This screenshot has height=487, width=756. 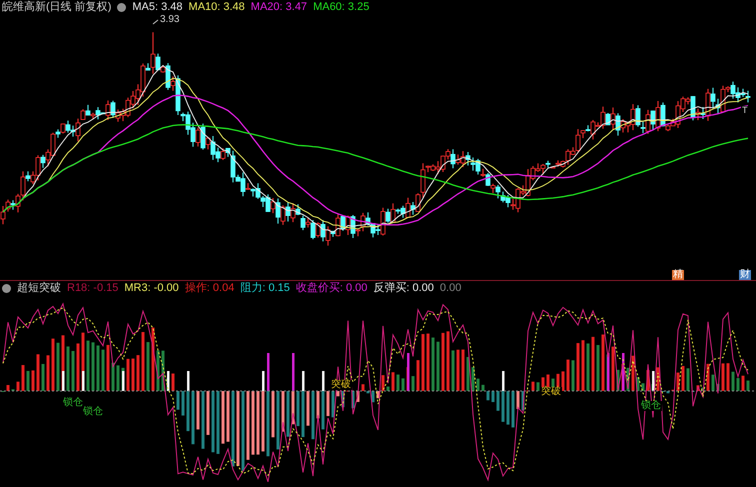 What do you see at coordinates (92, 288) in the screenshot?
I see `indicator-value: R18: -0.15` at bounding box center [92, 288].